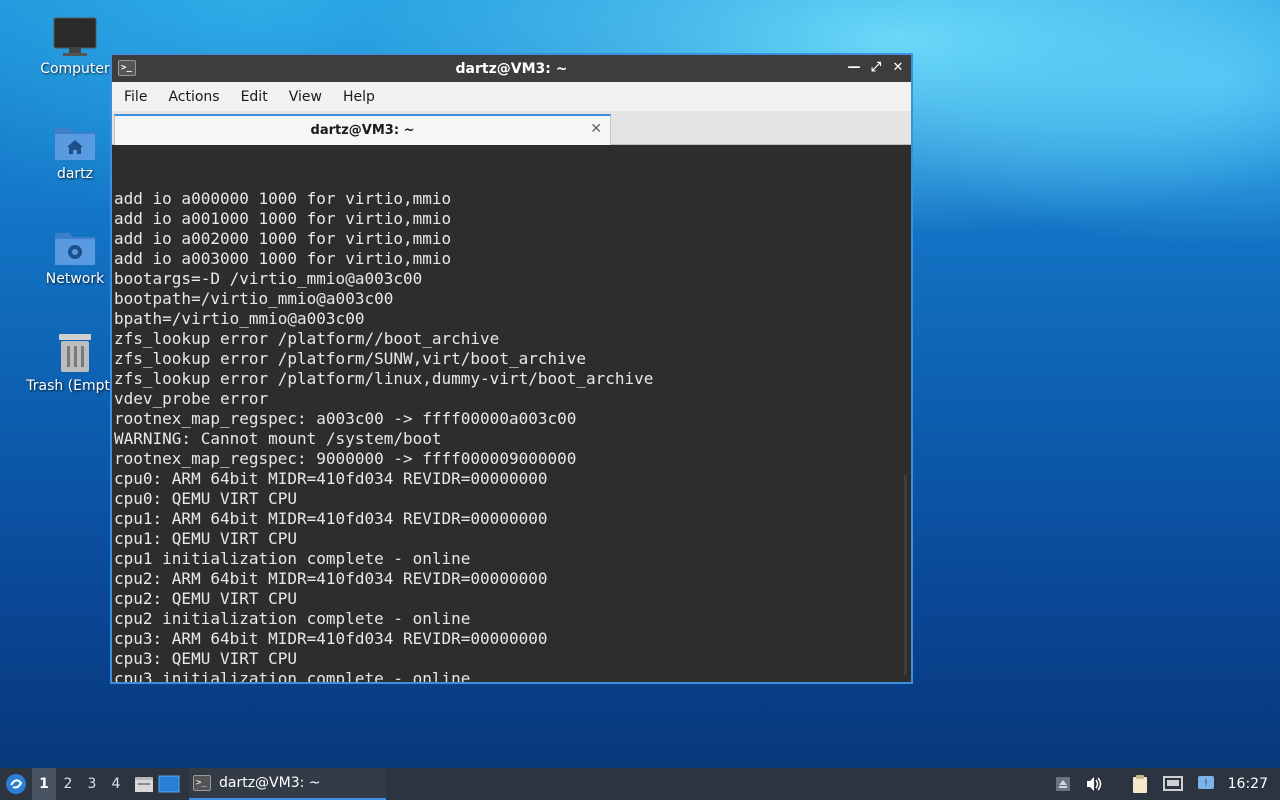 Image resolution: width=1280 pixels, height=800 pixels. What do you see at coordinates (1172, 784) in the screenshot?
I see `network-status-icon` at bounding box center [1172, 784].